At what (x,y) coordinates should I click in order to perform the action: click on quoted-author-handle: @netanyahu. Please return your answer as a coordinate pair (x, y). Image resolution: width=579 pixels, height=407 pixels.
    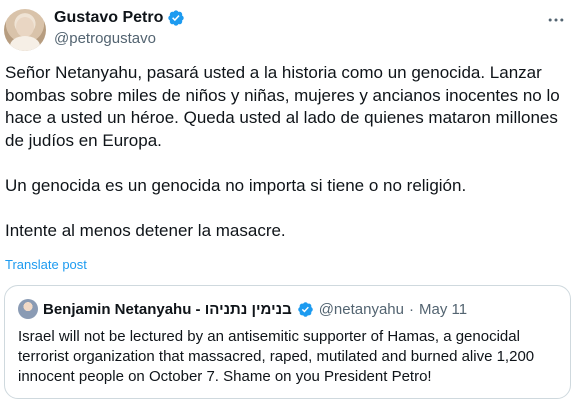
    Looking at the image, I should click on (361, 309).